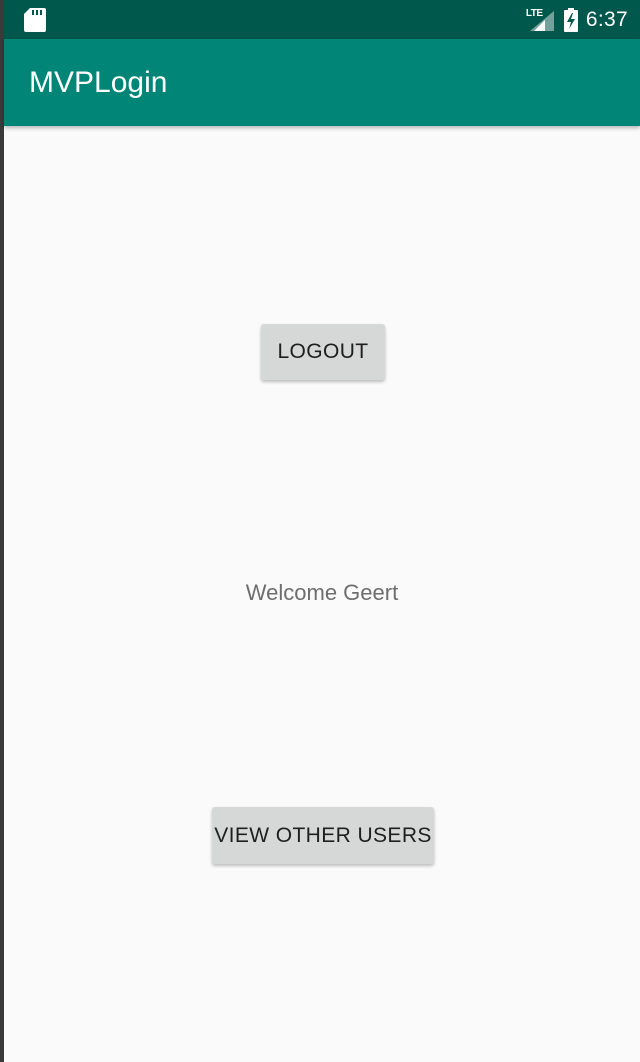 The width and height of the screenshot is (640, 1062). I want to click on signal-icon, so click(541, 20).